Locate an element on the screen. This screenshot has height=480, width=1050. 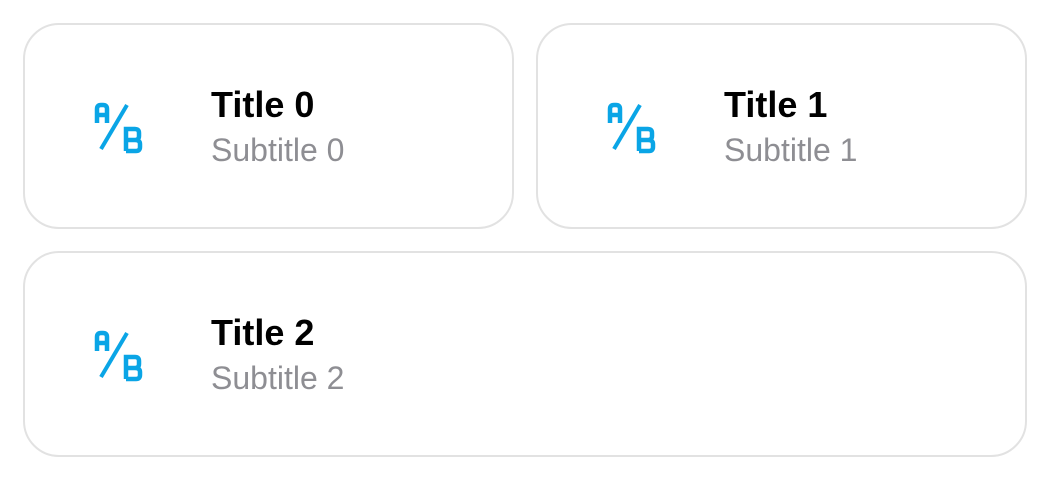
card-subtitle: Subtitle 1 is located at coordinates (791, 150).